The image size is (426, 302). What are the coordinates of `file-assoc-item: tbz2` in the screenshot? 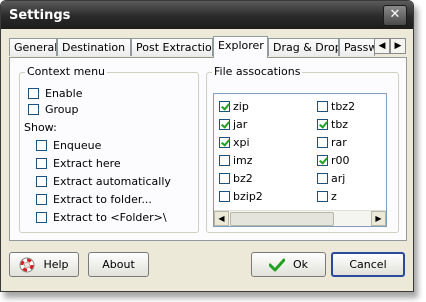 It's located at (336, 107).